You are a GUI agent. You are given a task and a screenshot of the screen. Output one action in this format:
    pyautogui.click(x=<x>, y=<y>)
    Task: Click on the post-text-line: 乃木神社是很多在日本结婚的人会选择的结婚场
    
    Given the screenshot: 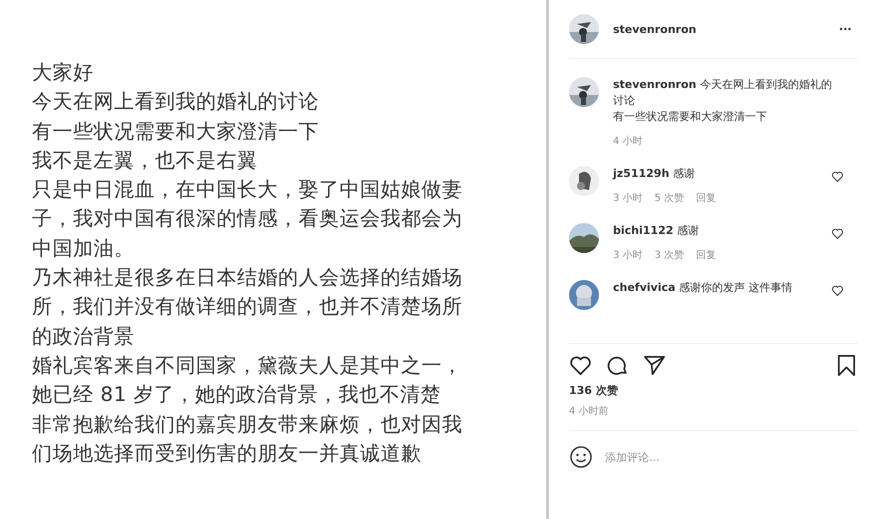 What is the action you would take?
    pyautogui.click(x=248, y=278)
    